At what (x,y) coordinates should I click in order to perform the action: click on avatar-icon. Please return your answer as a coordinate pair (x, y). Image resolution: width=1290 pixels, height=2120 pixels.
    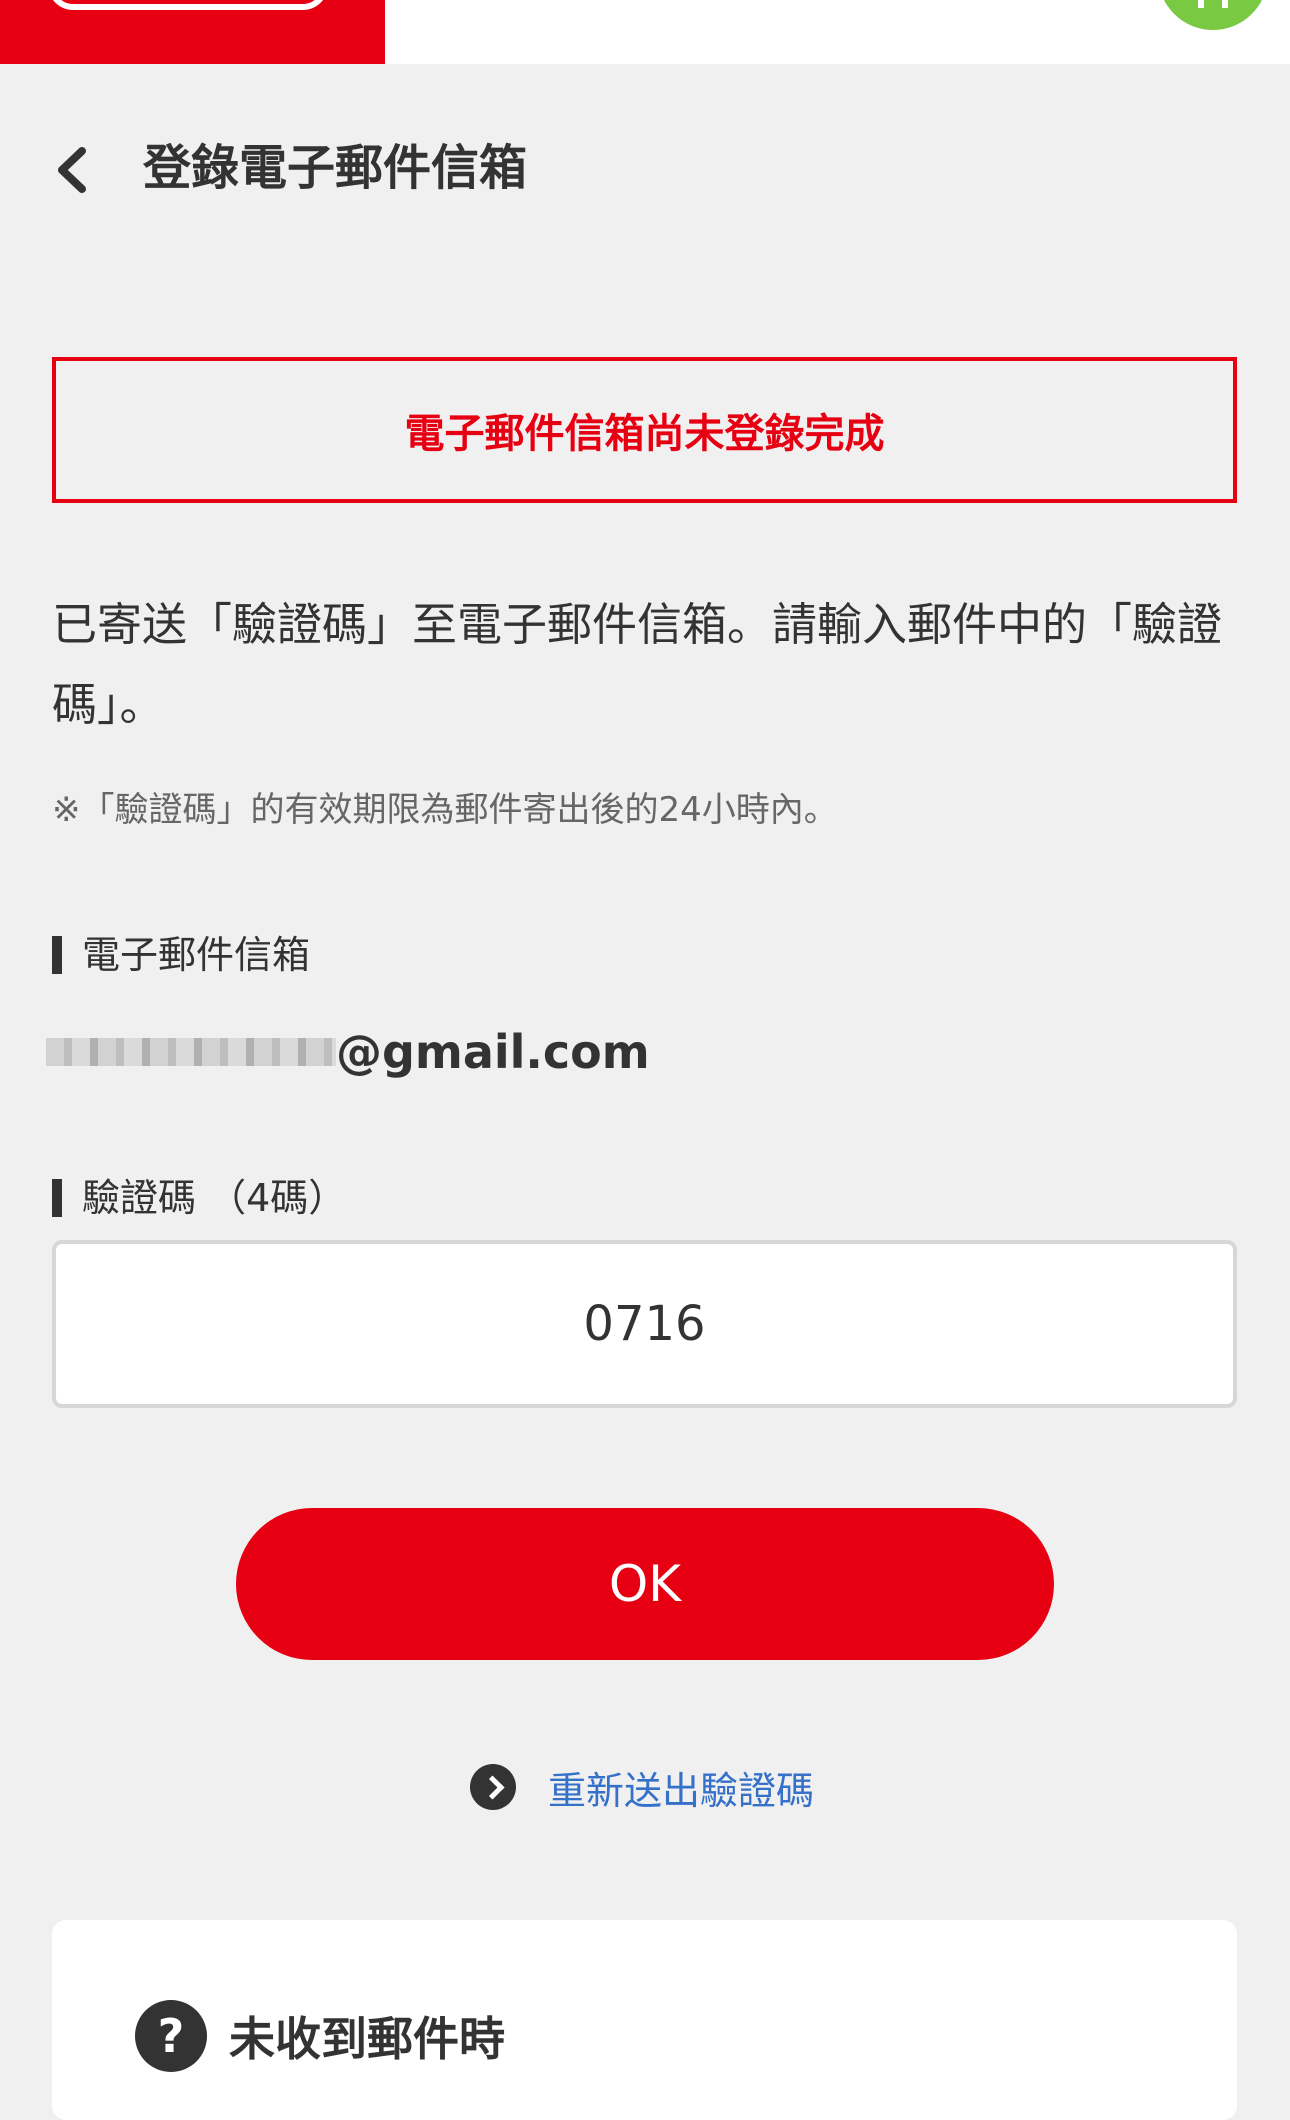
    Looking at the image, I should click on (1213, 4).